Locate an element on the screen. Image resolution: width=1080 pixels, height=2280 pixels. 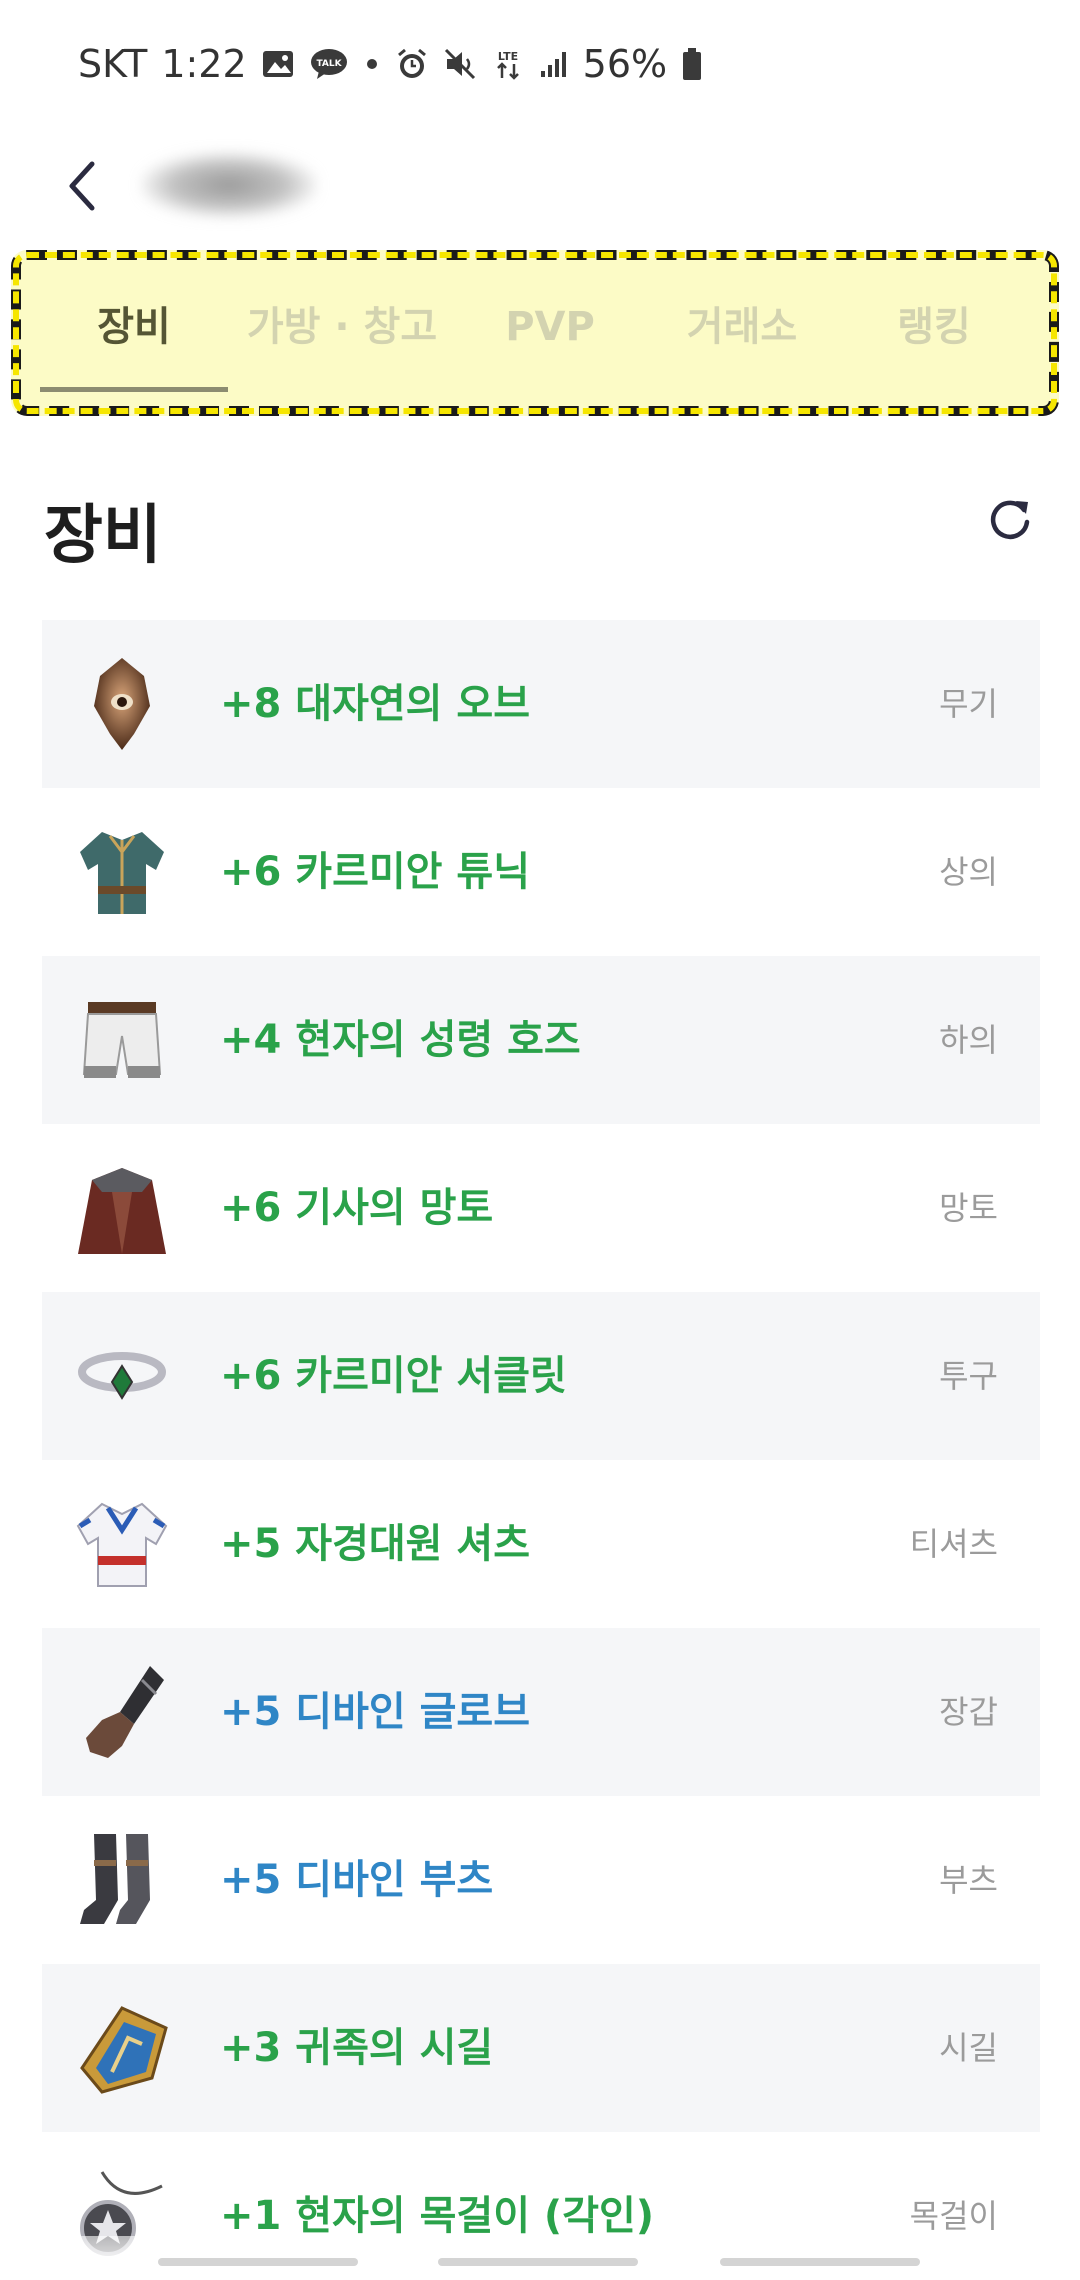
cloak-icon is located at coordinates (122, 1208).